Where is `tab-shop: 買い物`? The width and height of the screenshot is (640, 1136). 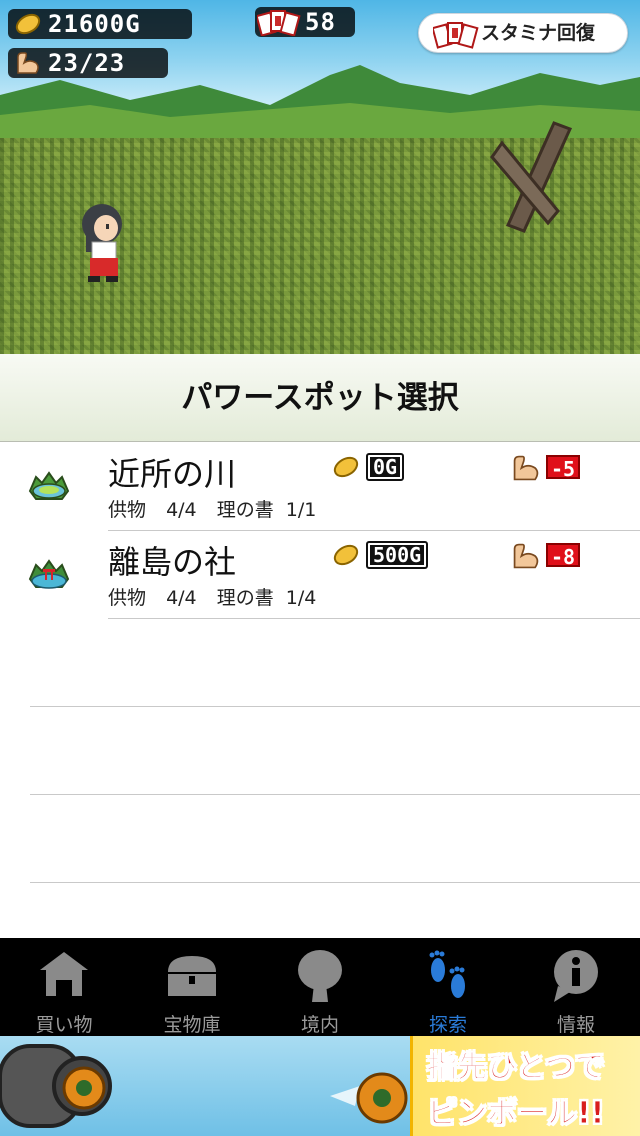 tab-shop: 買い物 is located at coordinates (64, 987).